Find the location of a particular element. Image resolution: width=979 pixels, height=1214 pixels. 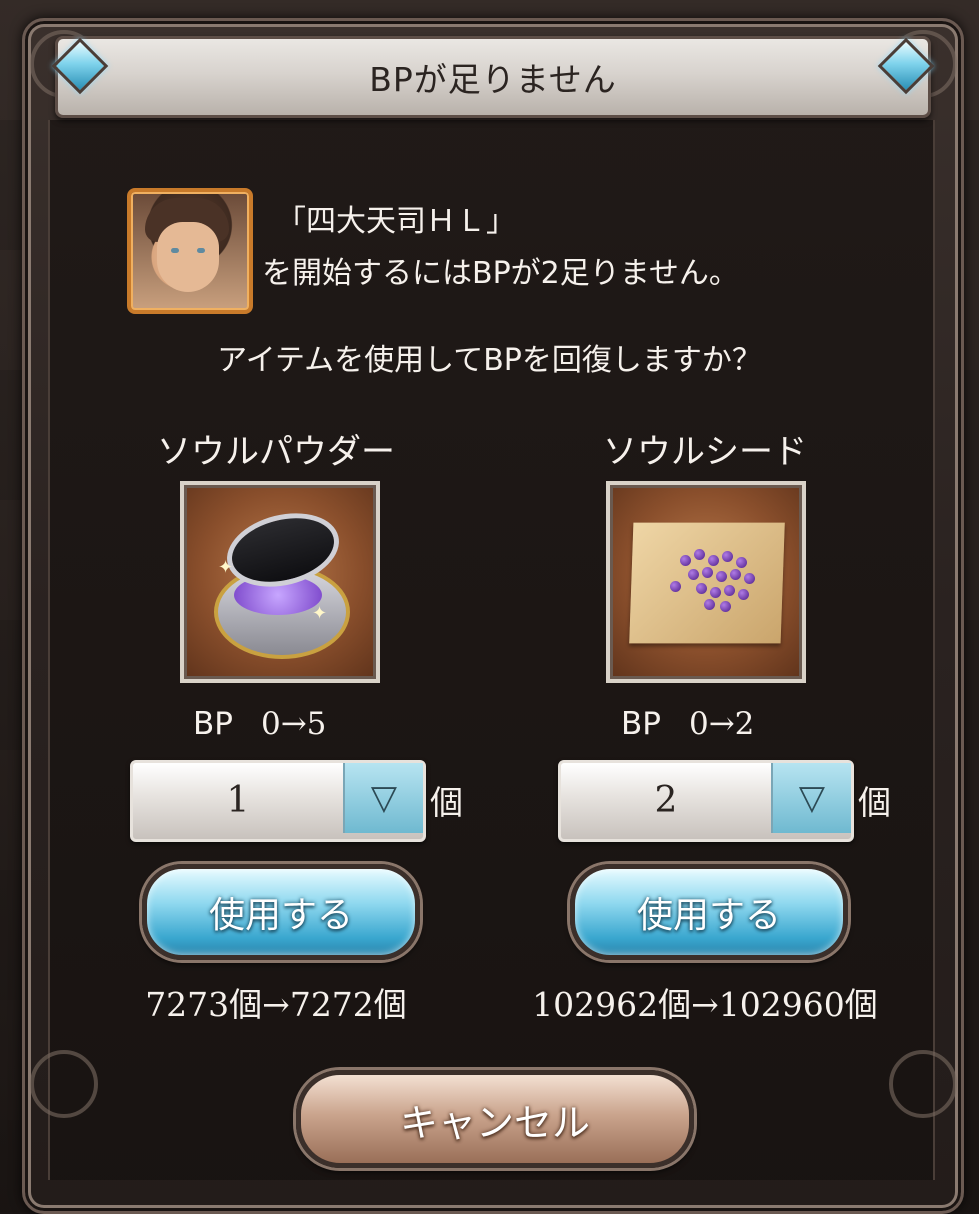

bp-change-value: 0→2 is located at coordinates (721, 724).